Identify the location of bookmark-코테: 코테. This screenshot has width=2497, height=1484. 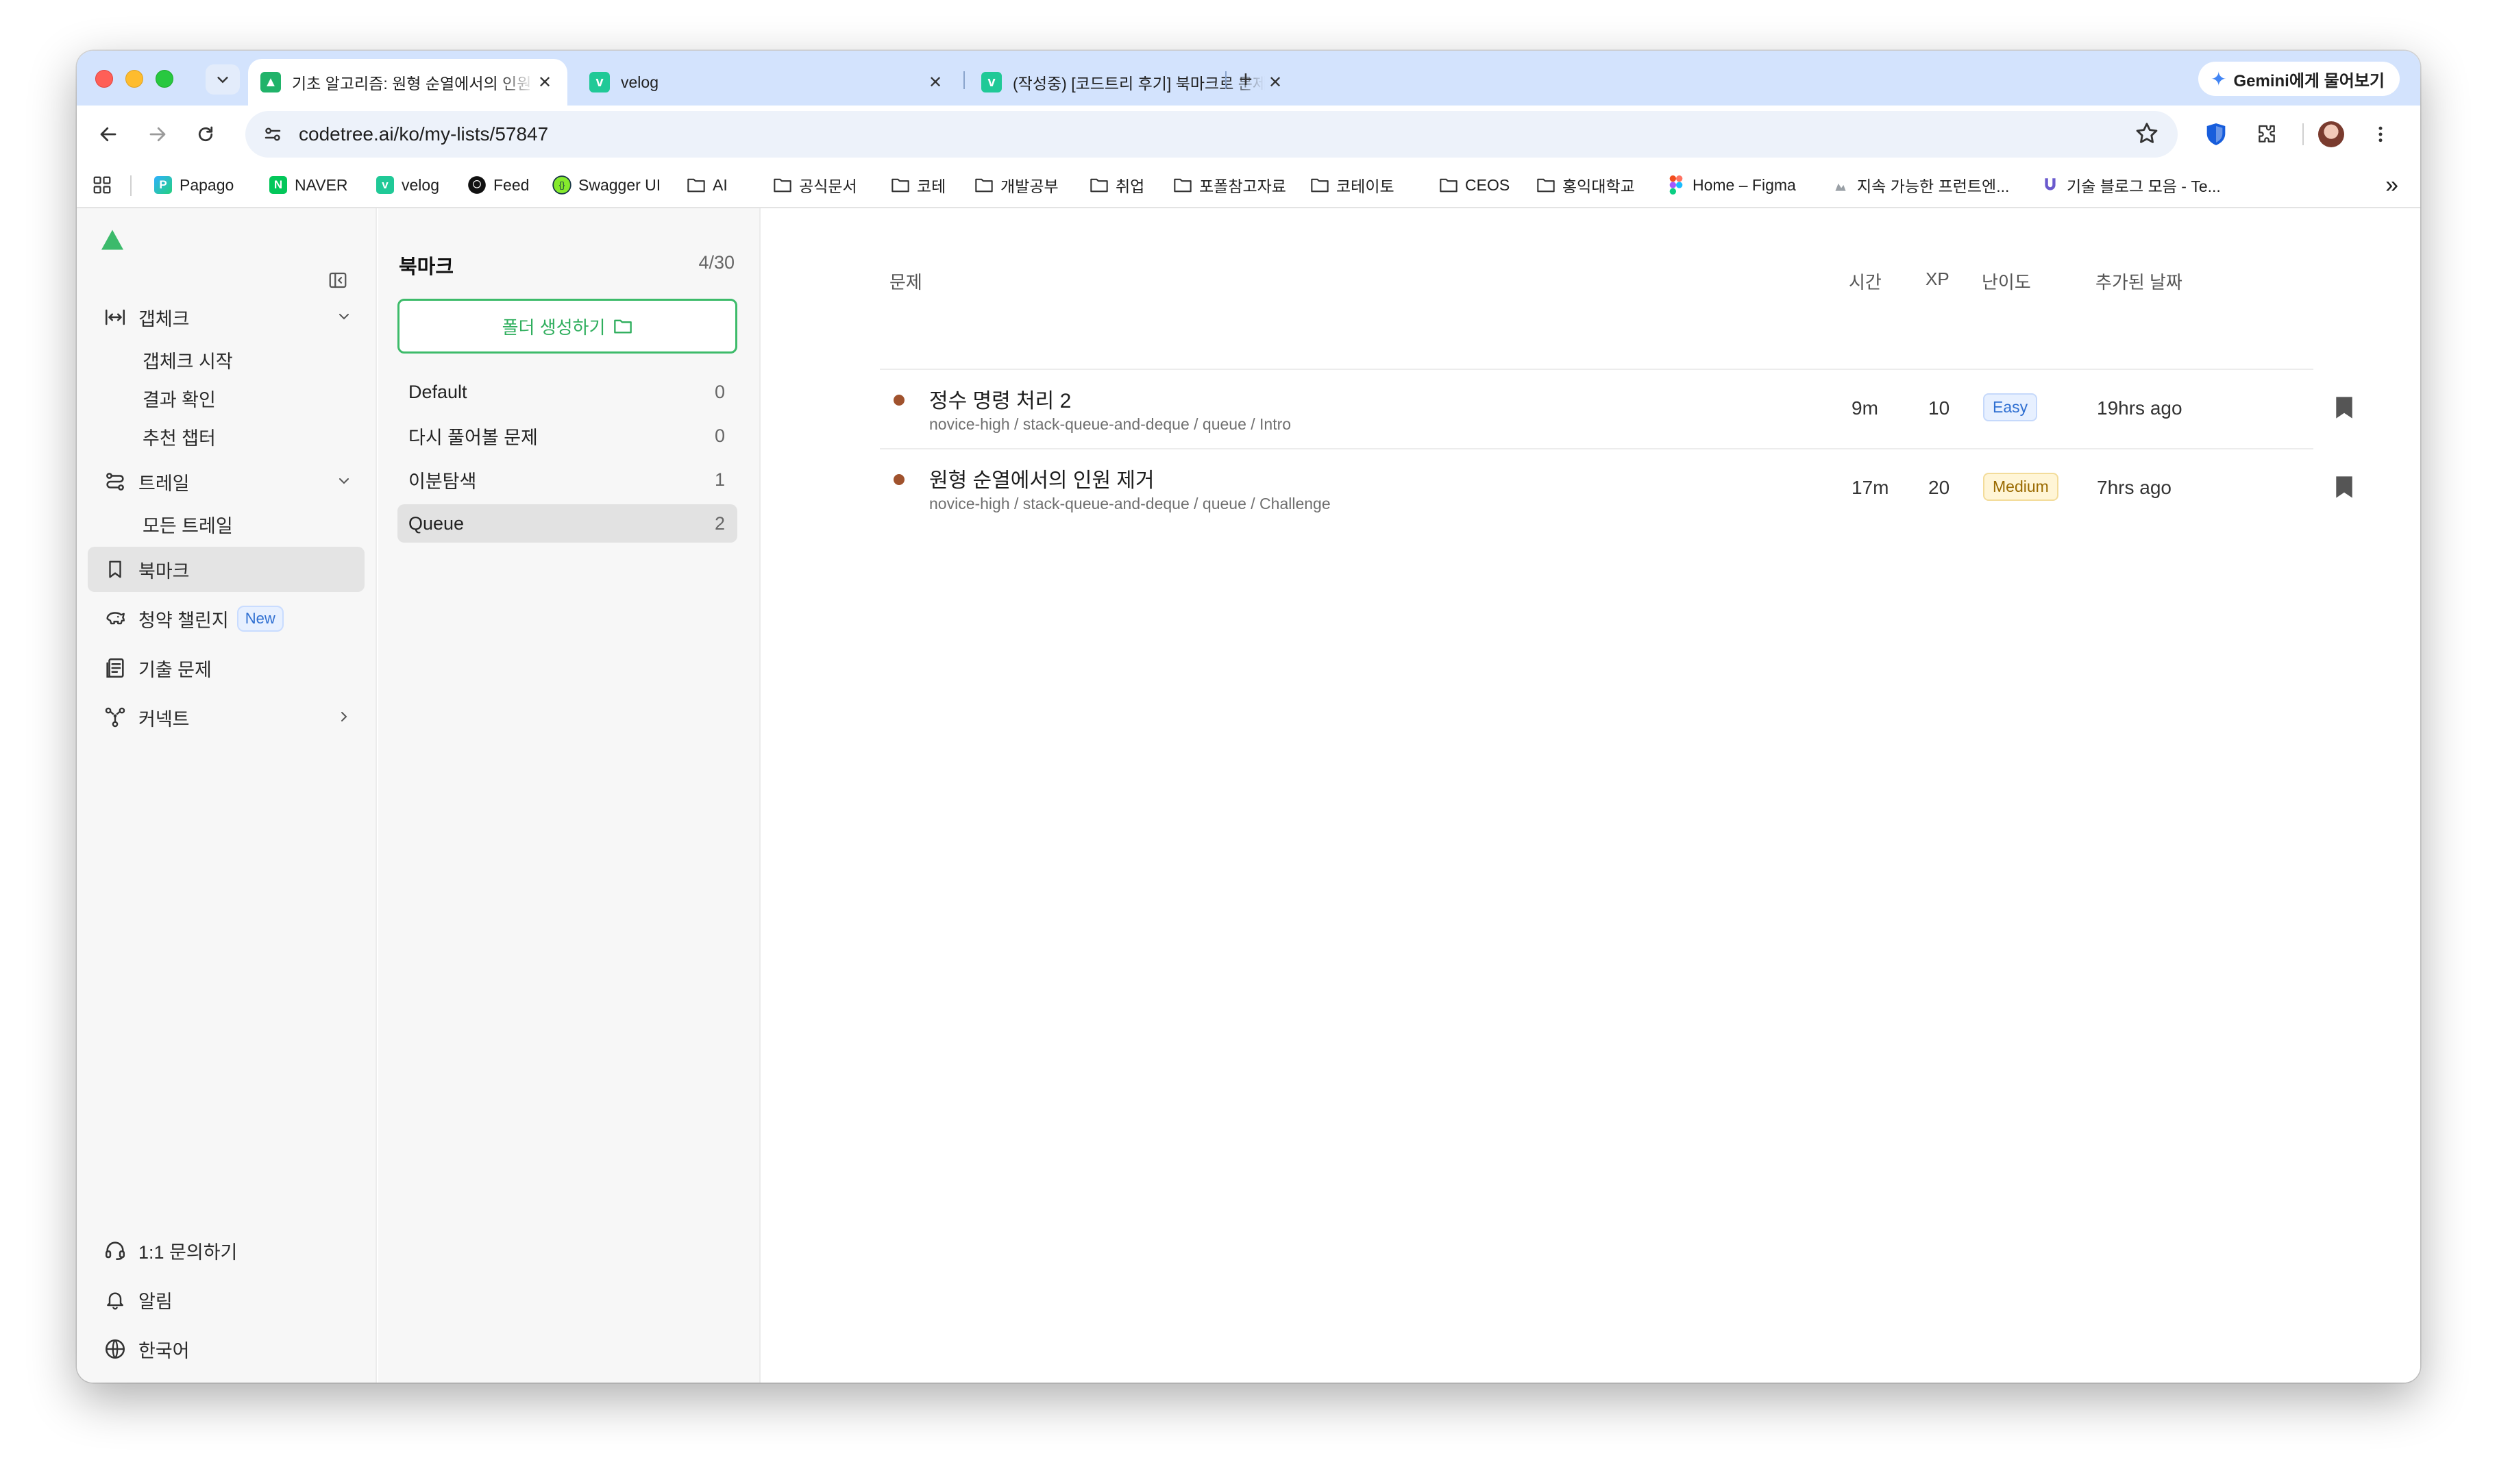
(918, 185).